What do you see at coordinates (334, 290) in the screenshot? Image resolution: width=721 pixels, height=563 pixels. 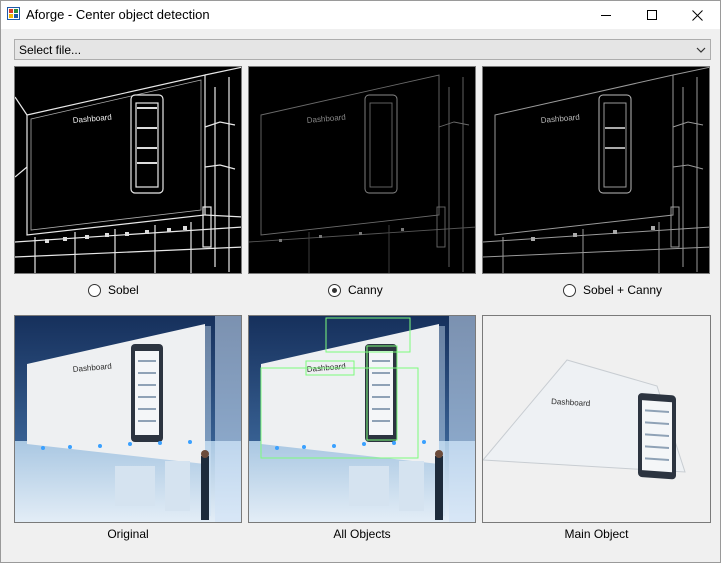 I see `radio-canny-circle` at bounding box center [334, 290].